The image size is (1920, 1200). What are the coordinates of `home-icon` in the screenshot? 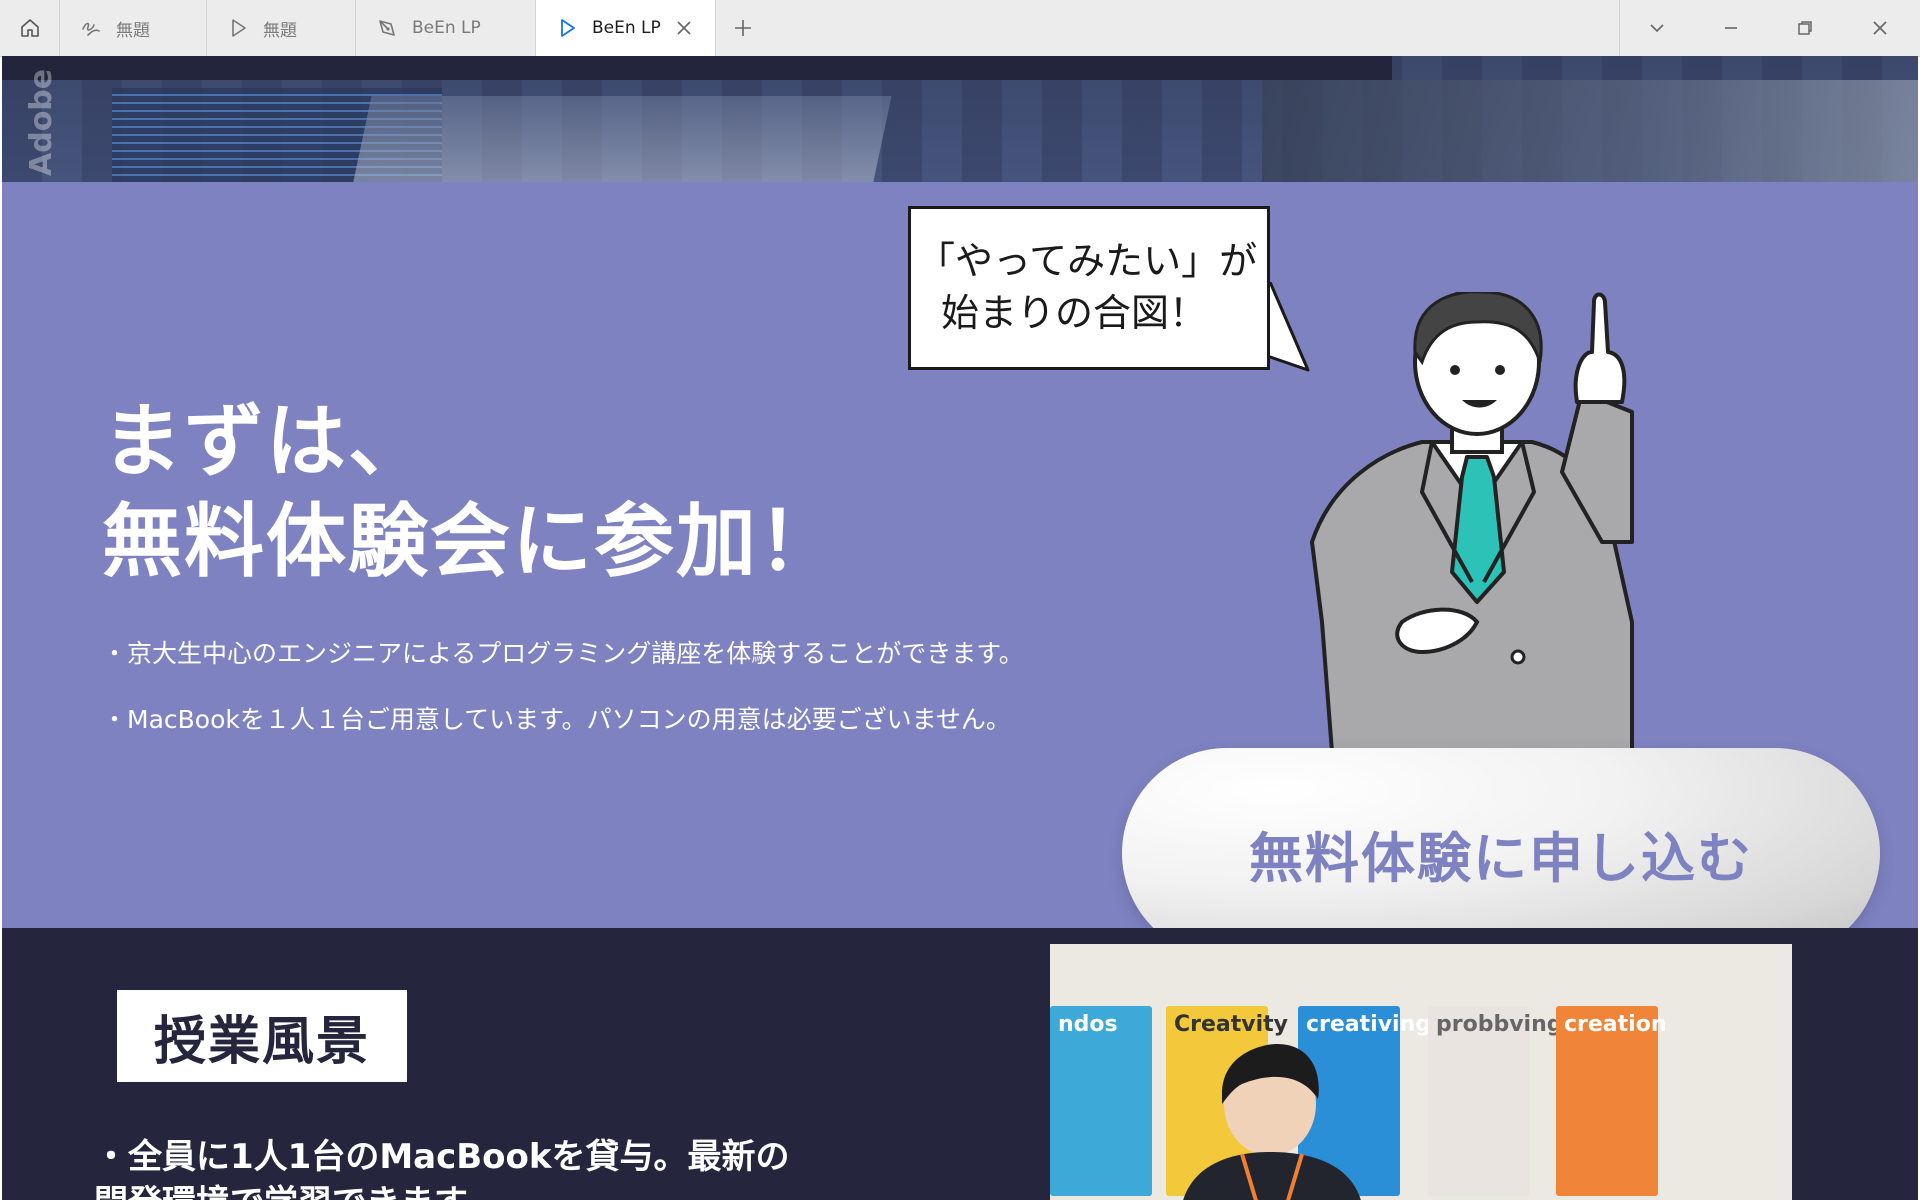 It's located at (29, 28).